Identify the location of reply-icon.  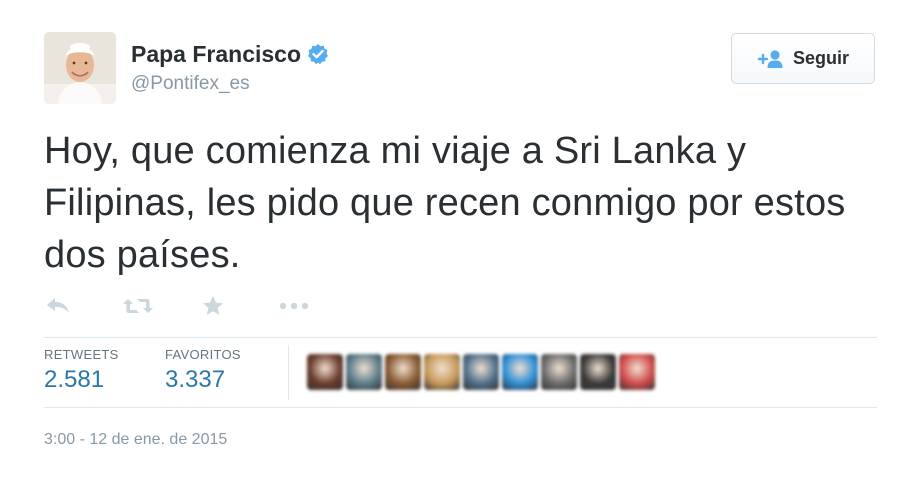
(58, 305).